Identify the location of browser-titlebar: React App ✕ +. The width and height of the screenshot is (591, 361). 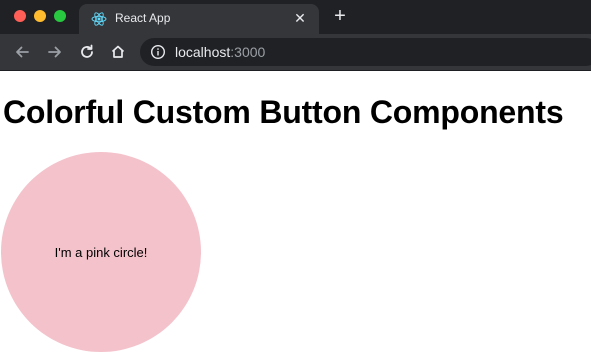
(295, 17).